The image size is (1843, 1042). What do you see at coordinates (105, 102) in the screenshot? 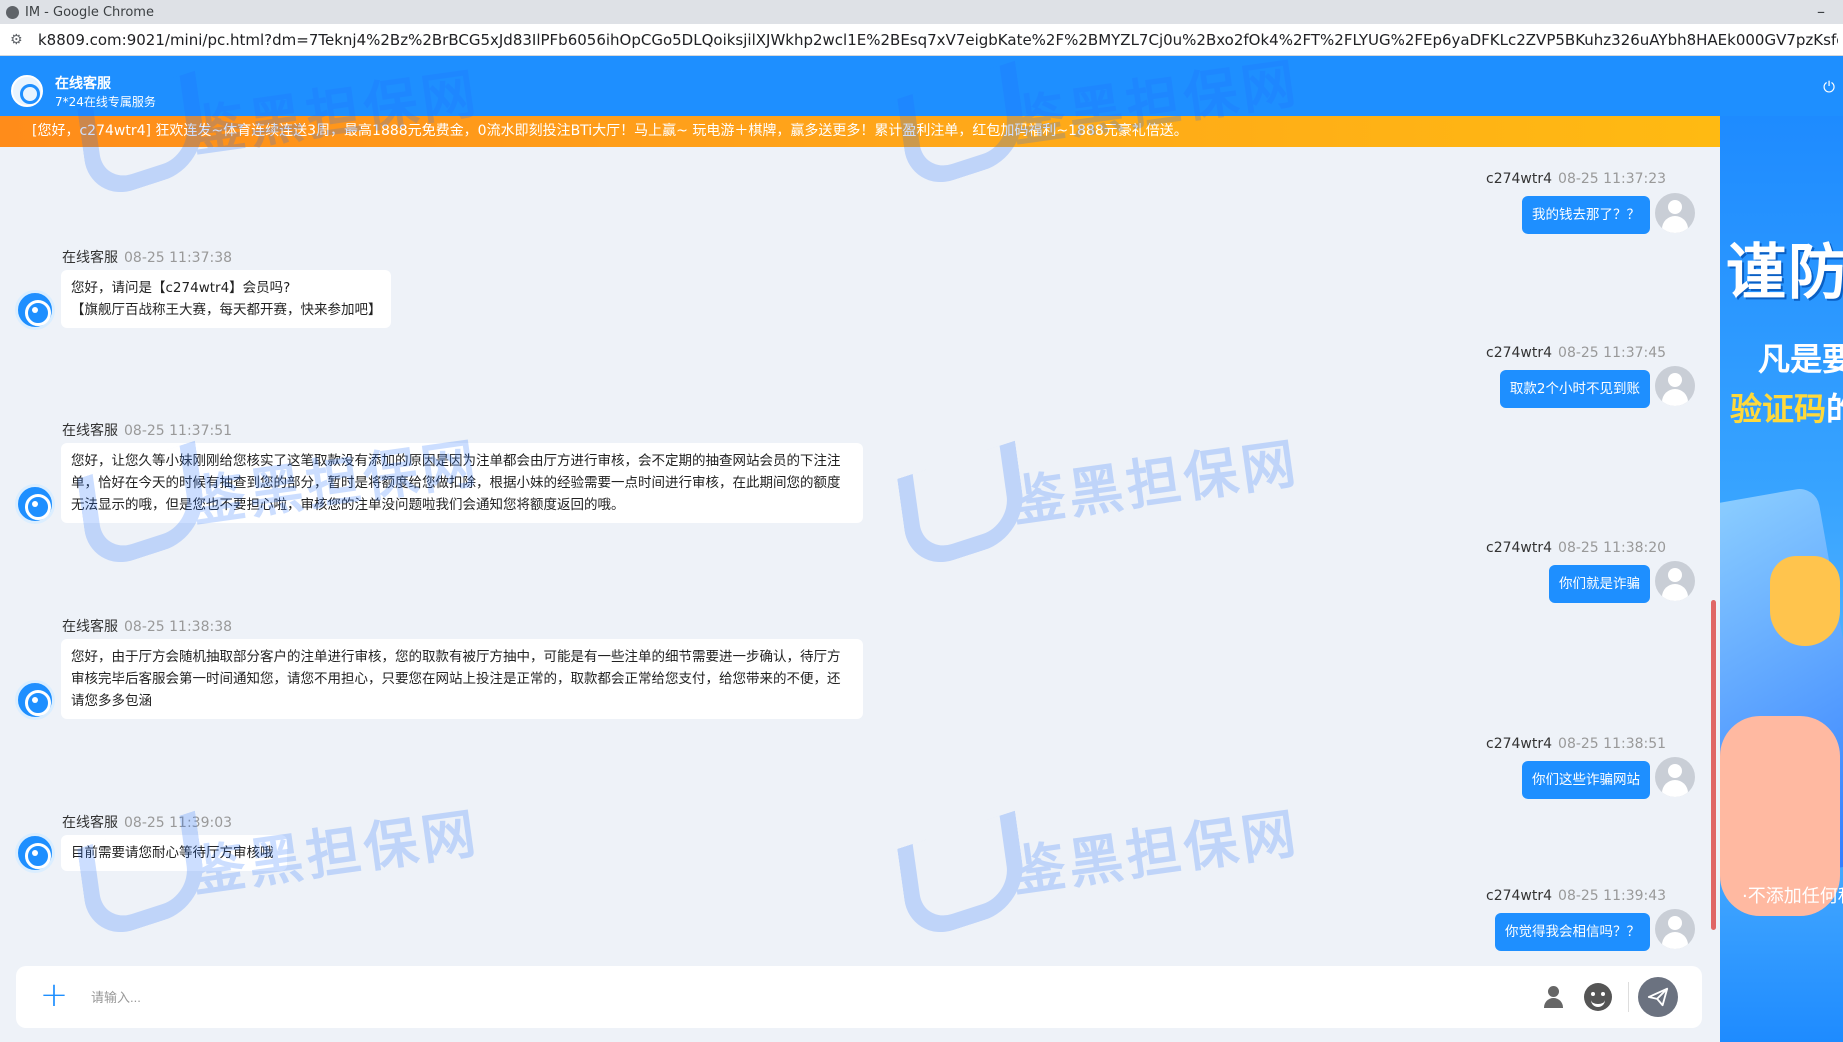
I see `header-subtitle: 7*24在线专属服务` at bounding box center [105, 102].